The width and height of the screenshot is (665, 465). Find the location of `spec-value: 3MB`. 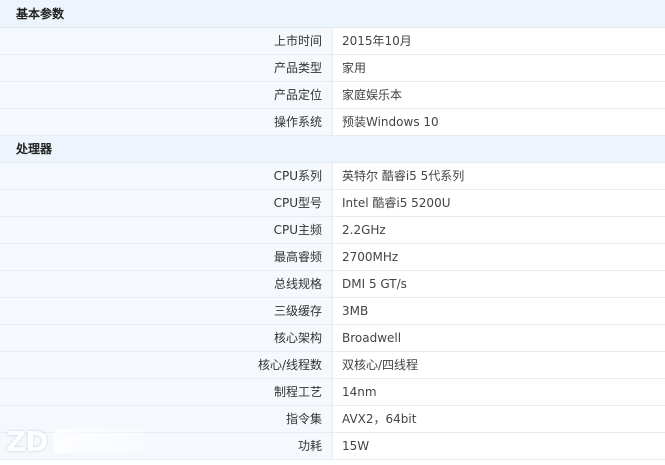

spec-value: 3MB is located at coordinates (498, 311).